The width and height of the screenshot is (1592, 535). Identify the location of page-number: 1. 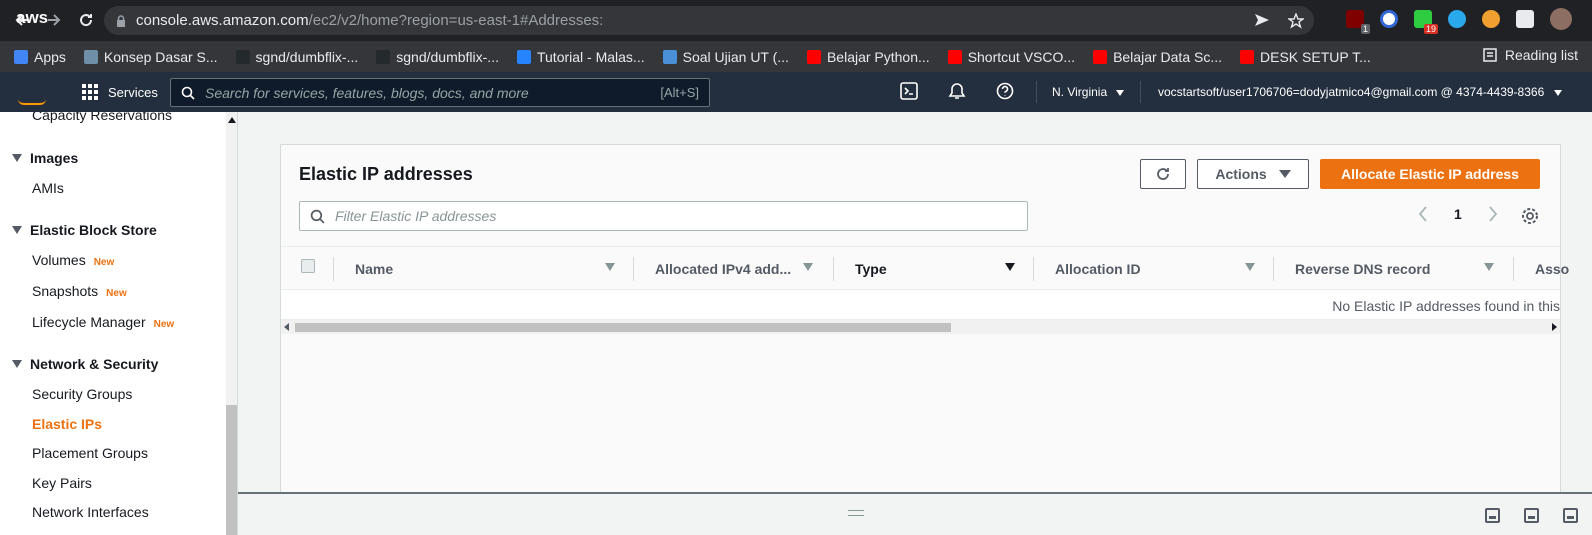
(1458, 214).